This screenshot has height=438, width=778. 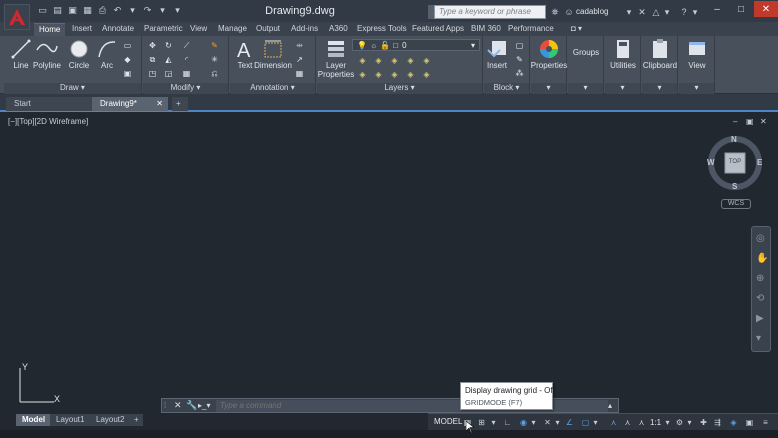 I want to click on tab-output: Output, so click(x=268, y=29).